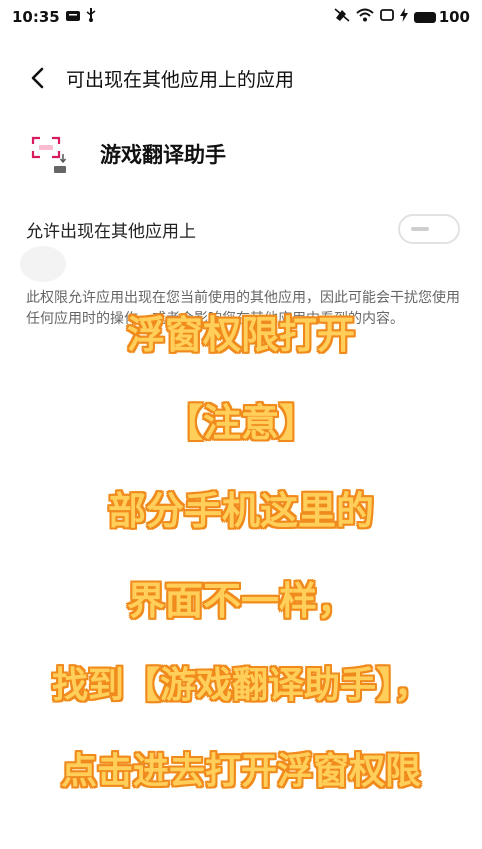 This screenshot has width=482, height=849. I want to click on status-right: 100, so click(402, 17).